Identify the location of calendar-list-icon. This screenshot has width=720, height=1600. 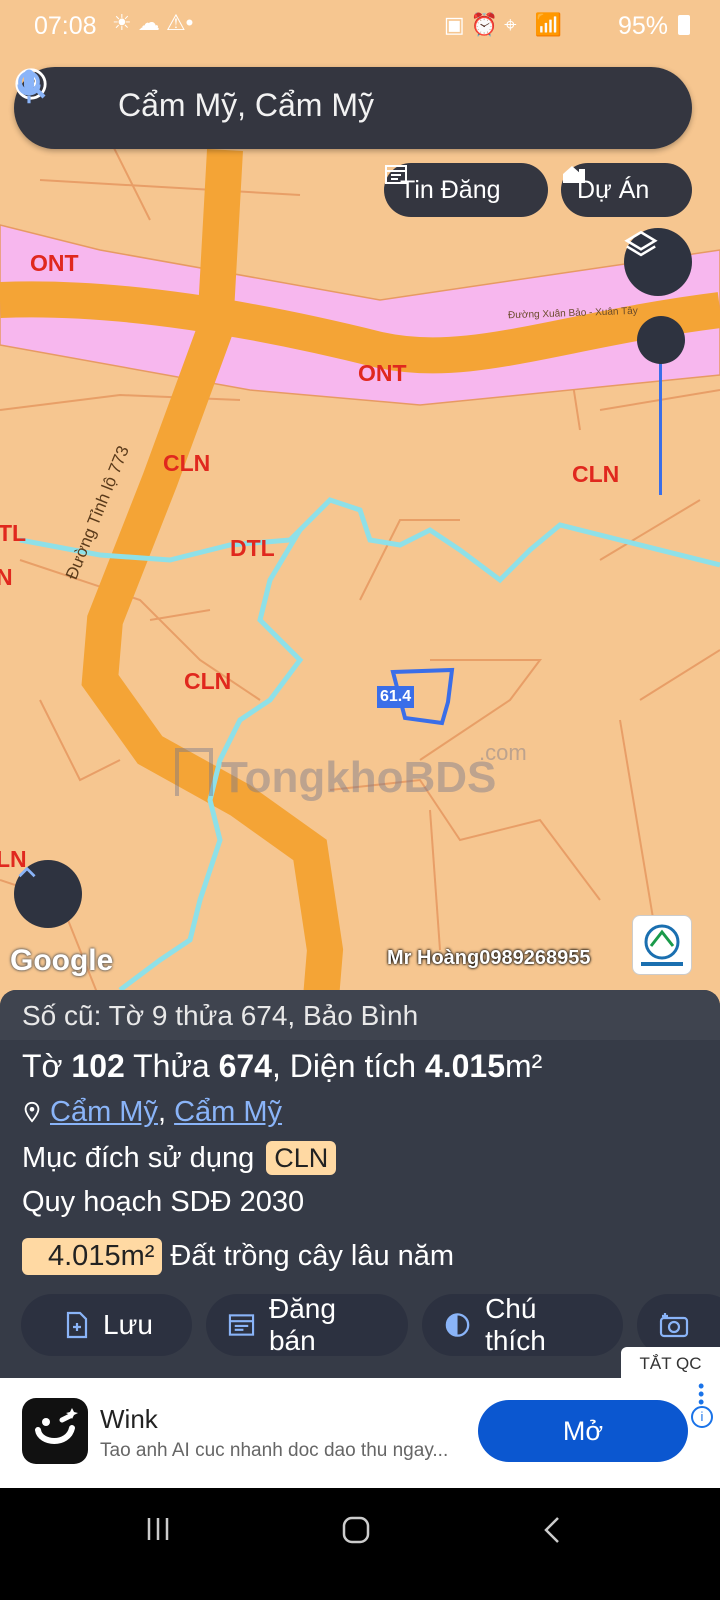
(241, 1325).